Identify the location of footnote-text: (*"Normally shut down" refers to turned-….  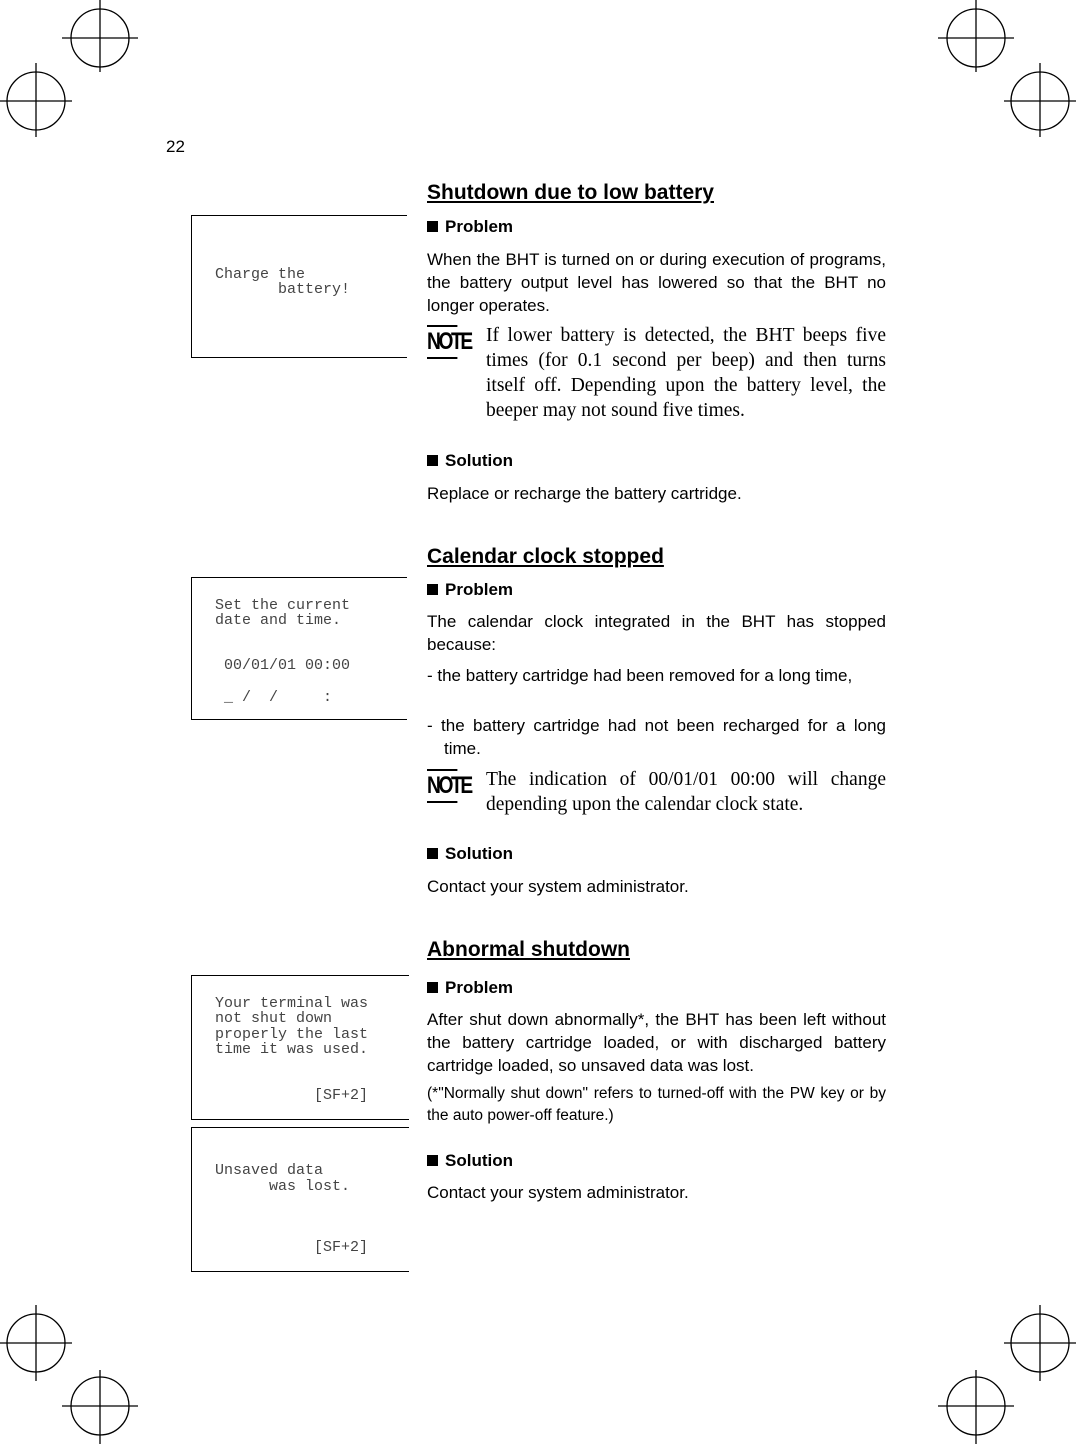
(656, 1104).